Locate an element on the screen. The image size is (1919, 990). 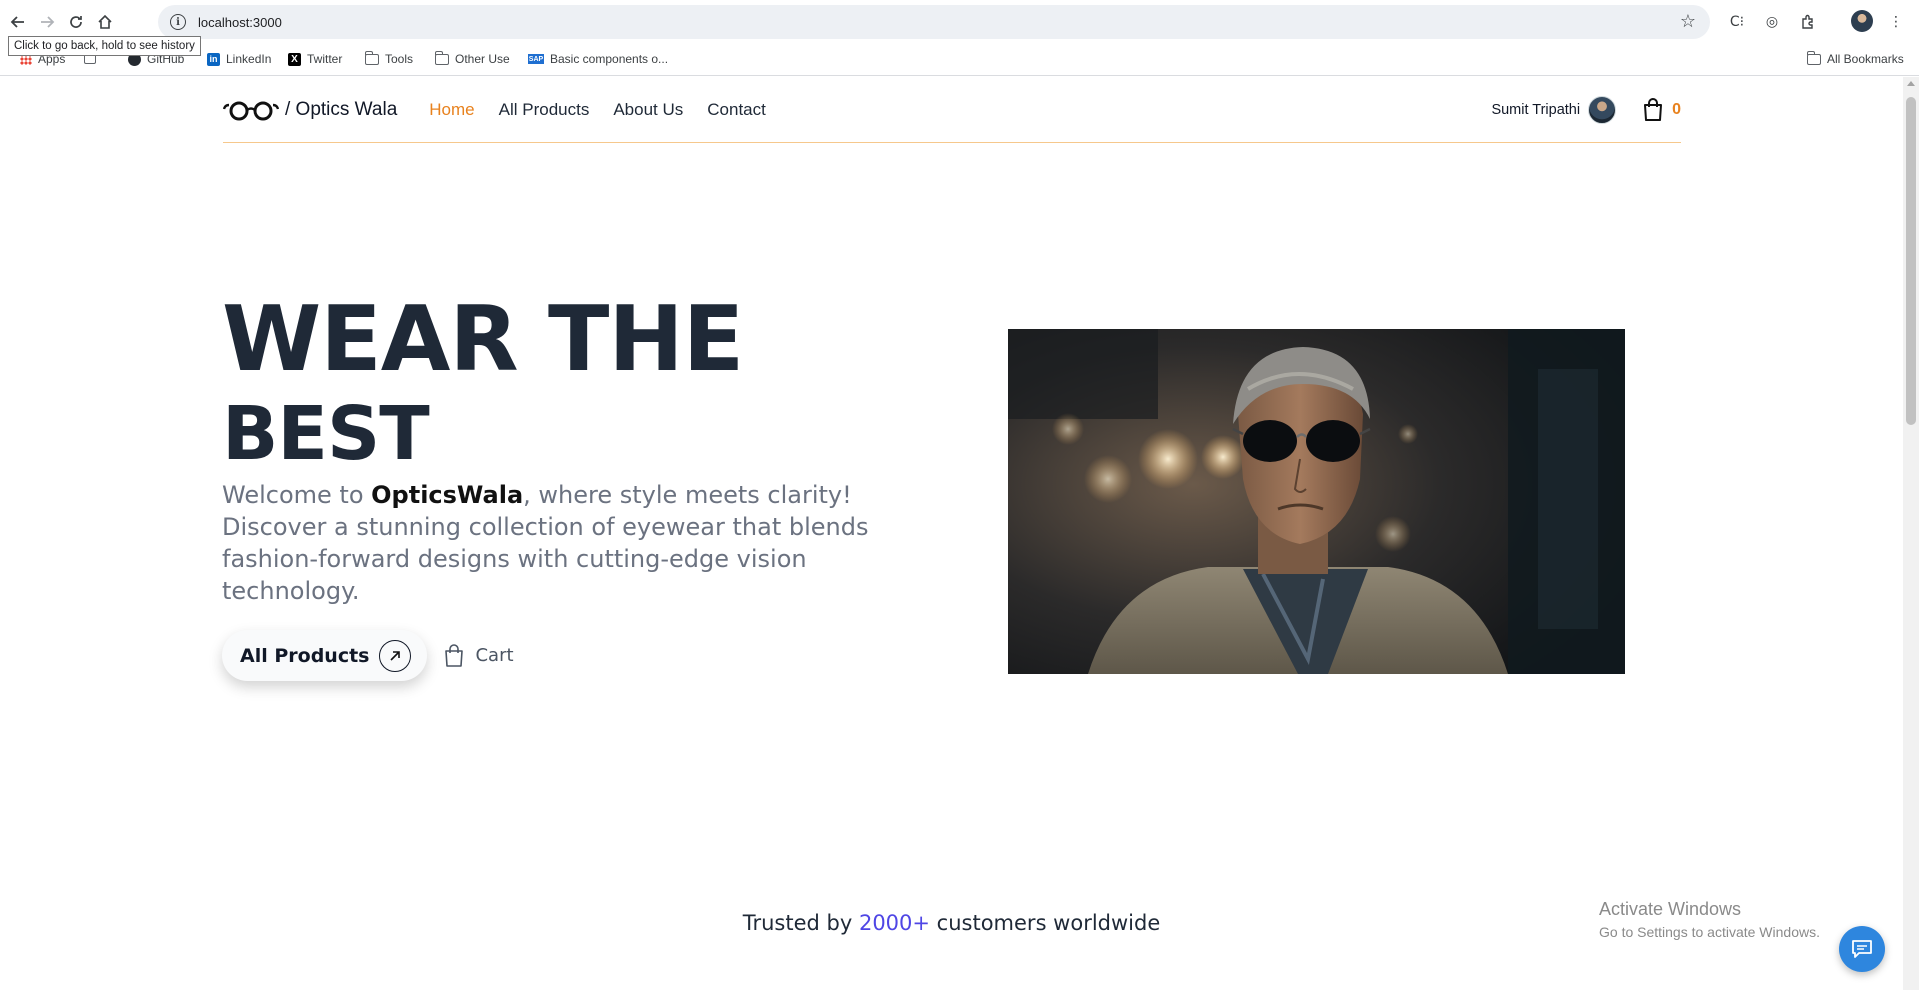
glasses-logo-icon is located at coordinates (251, 110).